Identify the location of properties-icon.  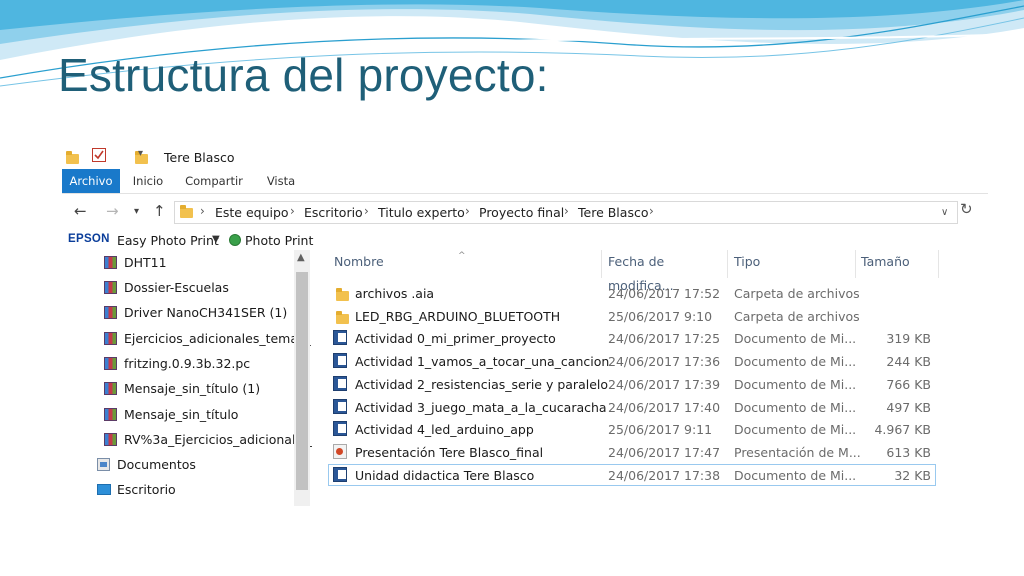
(99, 155).